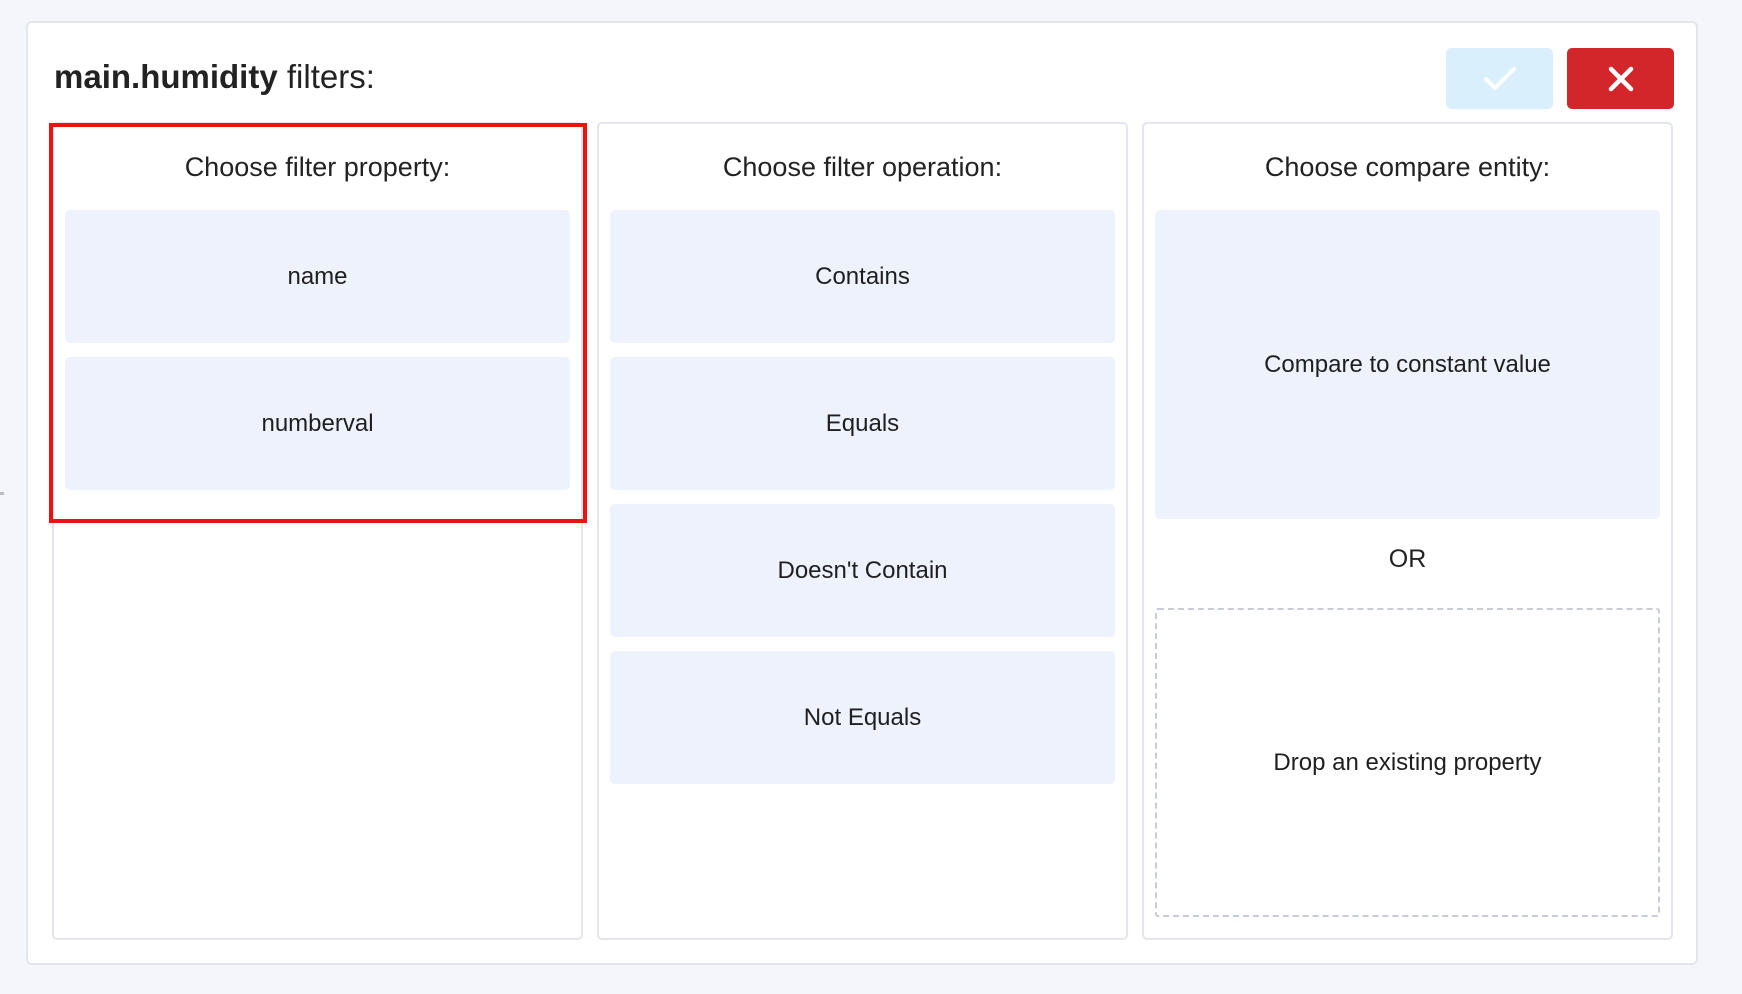 This screenshot has height=994, width=1742. What do you see at coordinates (2, 493) in the screenshot?
I see `edge-marker` at bounding box center [2, 493].